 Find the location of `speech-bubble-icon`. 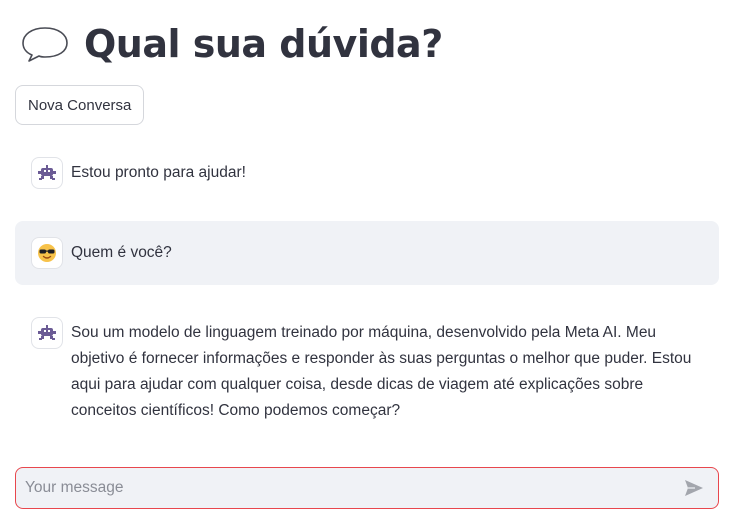

speech-bubble-icon is located at coordinates (46, 44).